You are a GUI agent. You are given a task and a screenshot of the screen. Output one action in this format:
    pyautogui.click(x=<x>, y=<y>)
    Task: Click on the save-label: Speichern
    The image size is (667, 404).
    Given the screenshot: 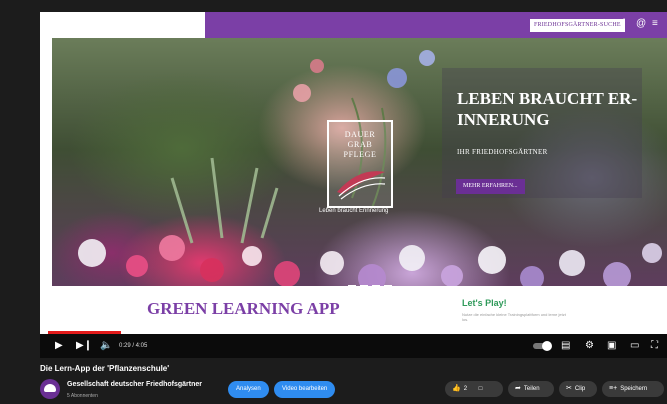 What is the action you would take?
    pyautogui.click(x=634, y=389)
    